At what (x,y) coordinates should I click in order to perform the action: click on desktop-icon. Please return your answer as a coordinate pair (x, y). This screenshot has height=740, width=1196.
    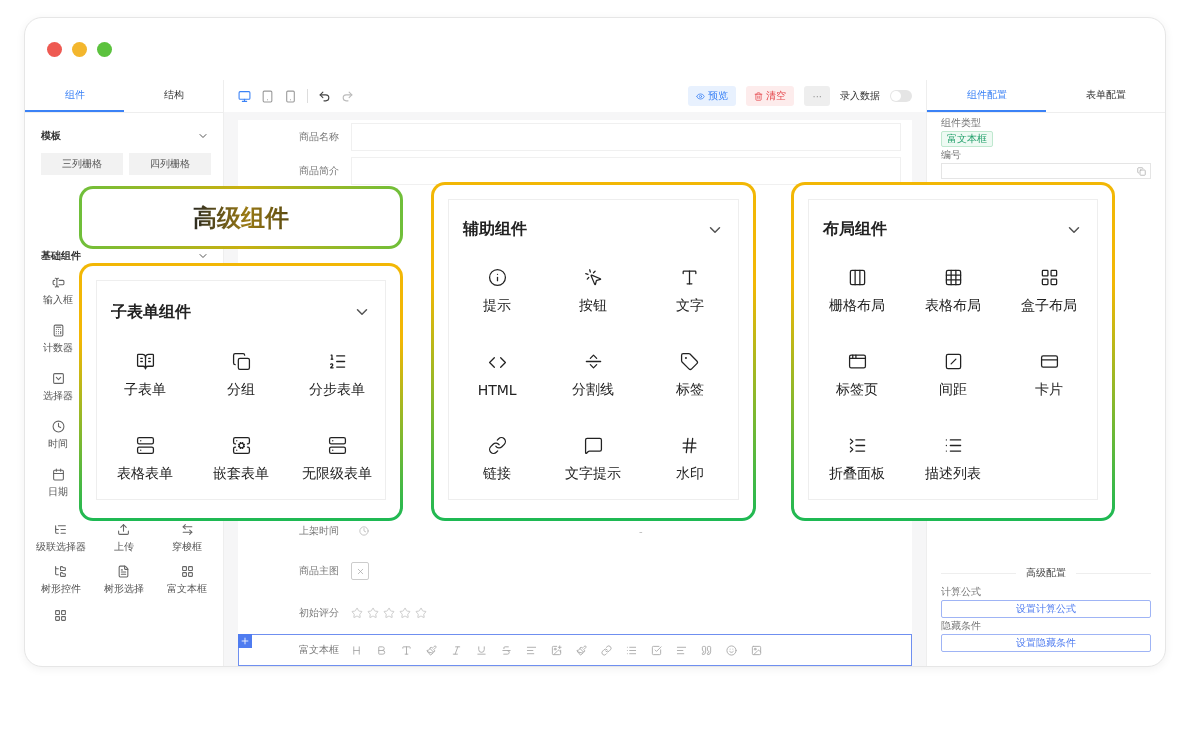
    Looking at the image, I should click on (244, 96).